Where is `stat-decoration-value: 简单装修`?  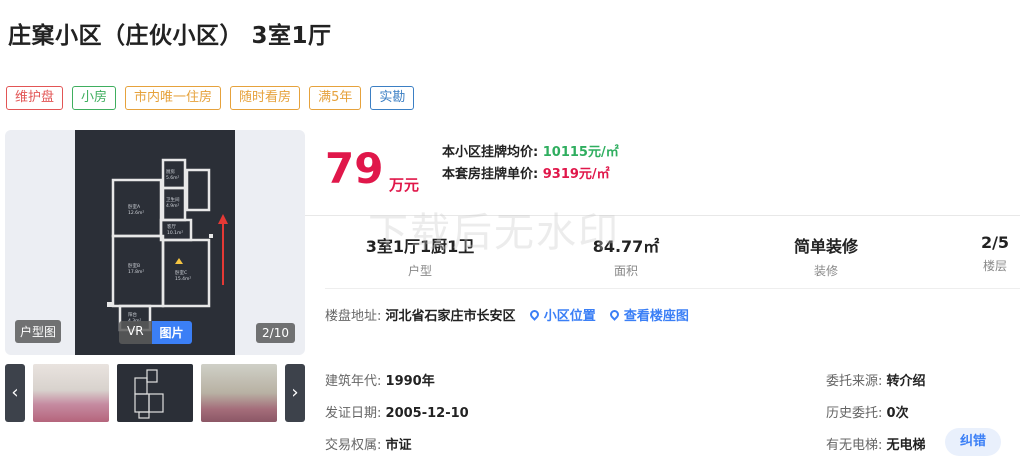 stat-decoration-value: 简单装修 is located at coordinates (825, 246).